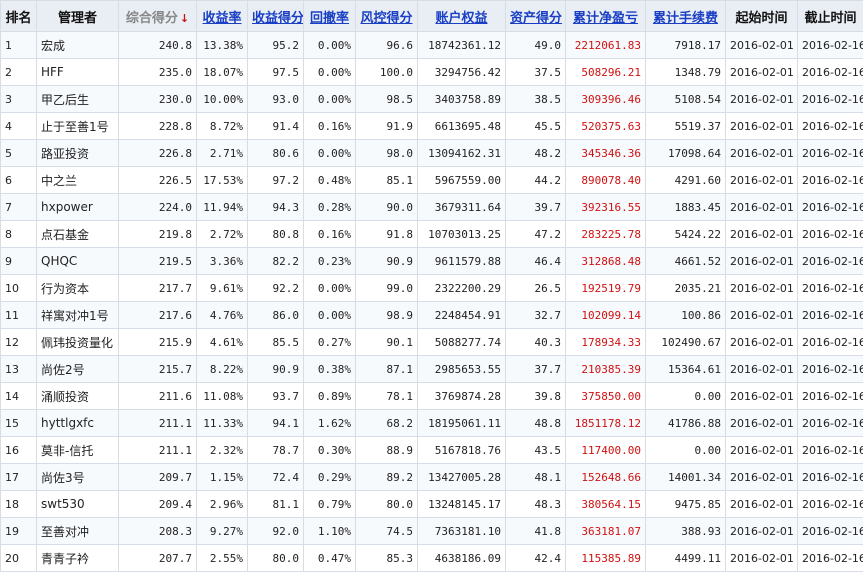  What do you see at coordinates (606, 126) in the screenshot?
I see `cell-net-profit: 520375.63` at bounding box center [606, 126].